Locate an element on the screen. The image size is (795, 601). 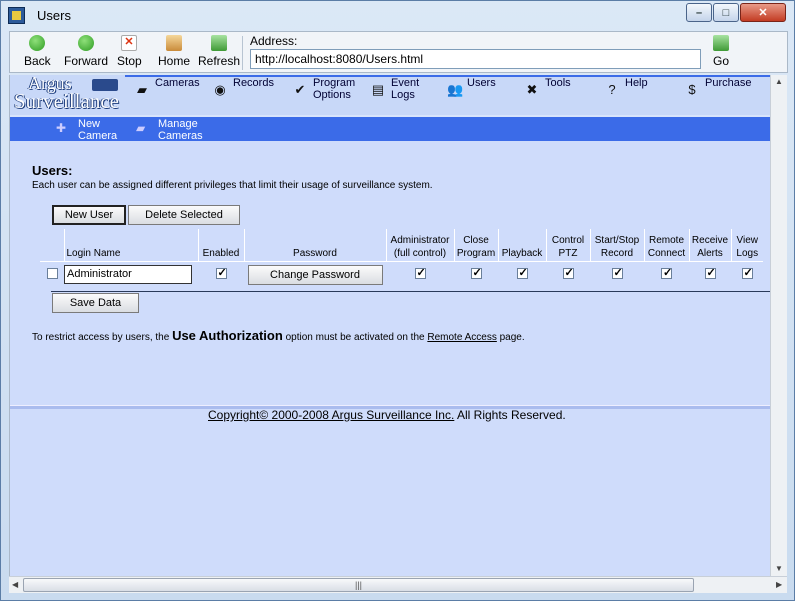
go-arrow-icon is located at coordinates (721, 43).